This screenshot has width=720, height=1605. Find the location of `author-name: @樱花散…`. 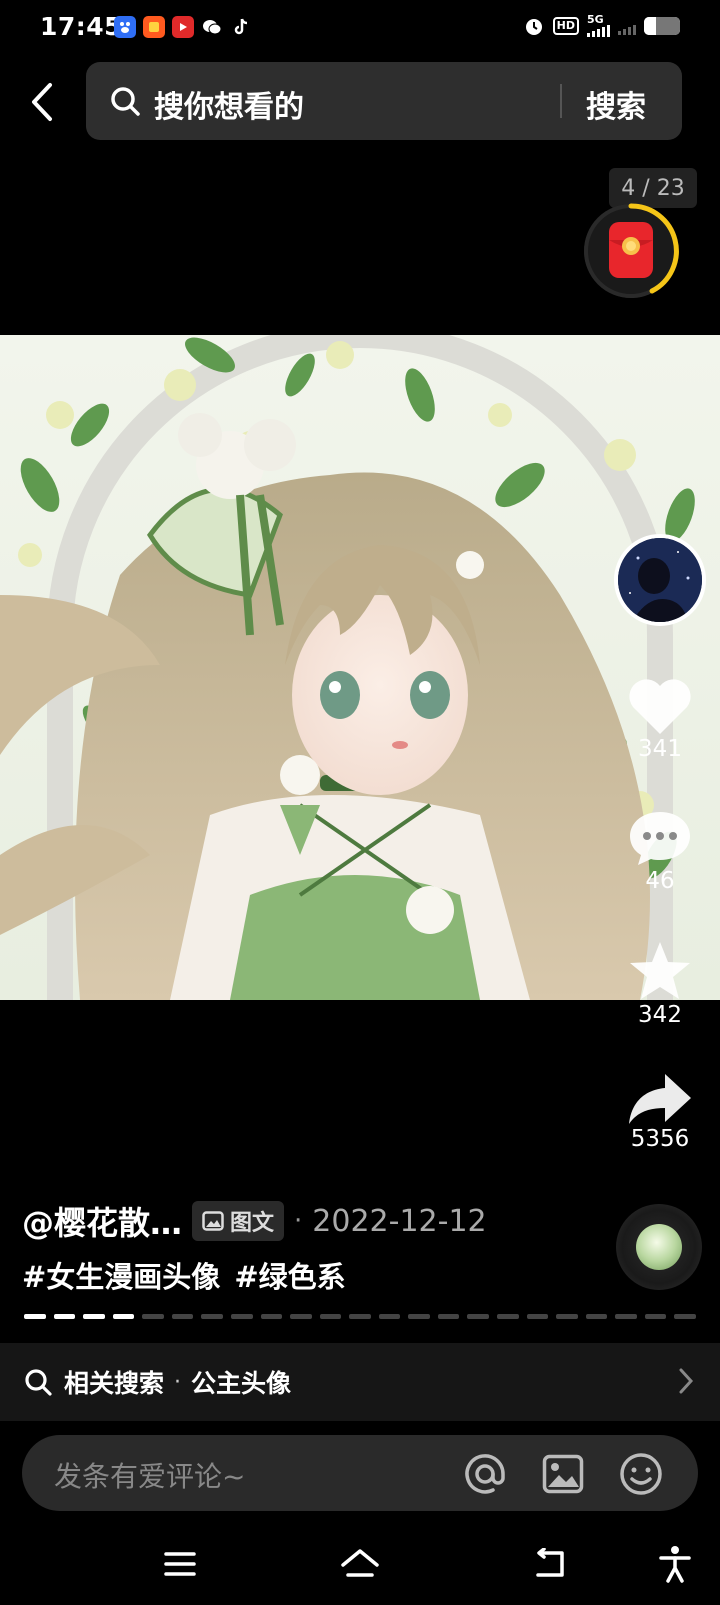

author-name: @樱花散… is located at coordinates (102, 1221).